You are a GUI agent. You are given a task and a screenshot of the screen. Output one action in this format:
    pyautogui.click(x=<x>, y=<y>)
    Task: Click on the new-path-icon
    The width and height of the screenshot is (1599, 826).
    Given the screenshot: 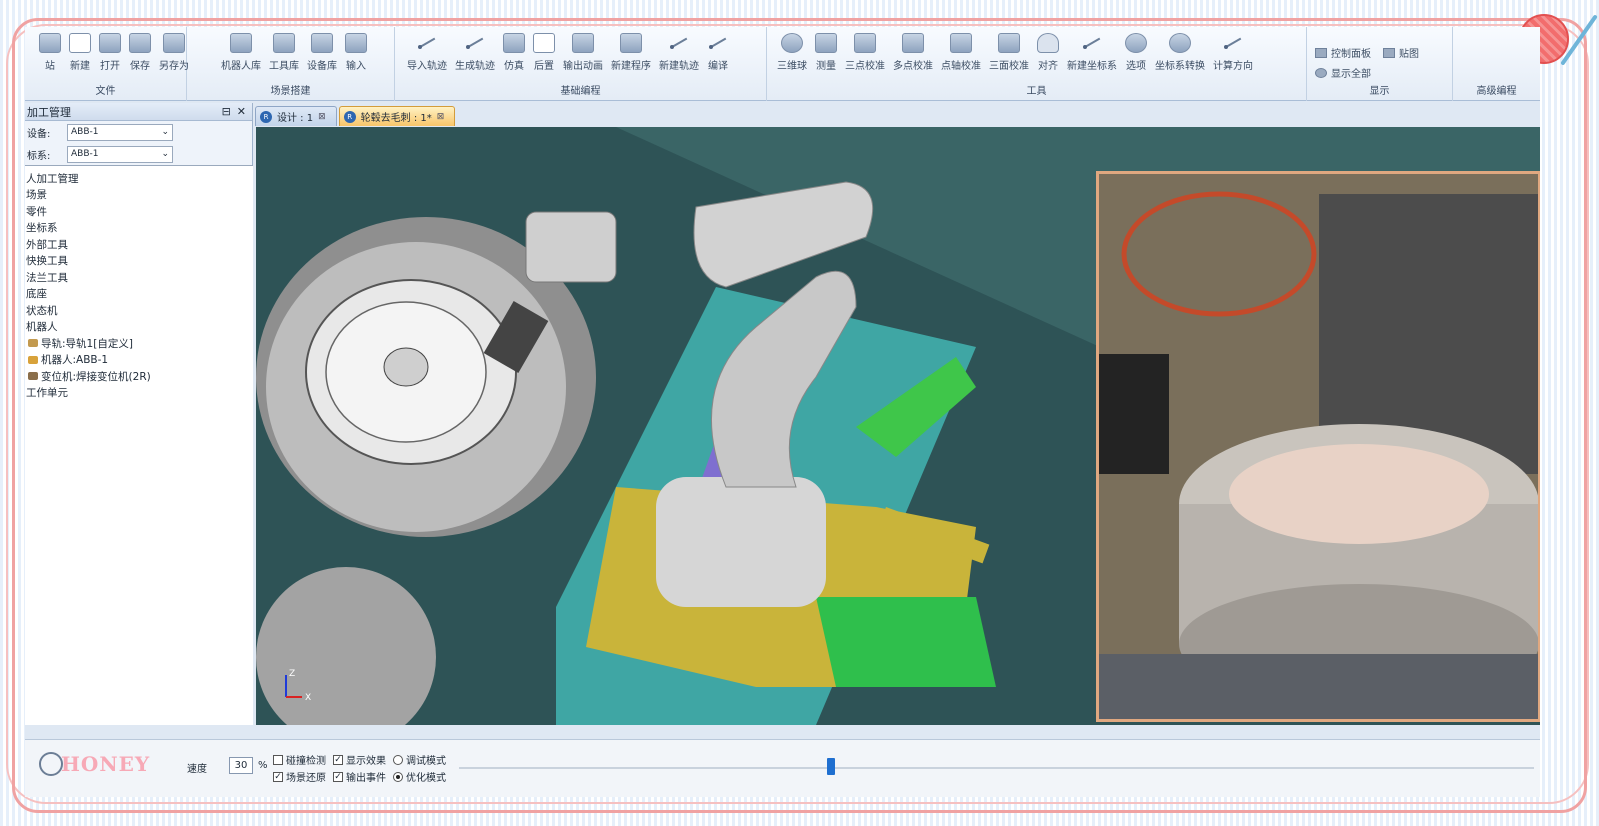 What is the action you would take?
    pyautogui.click(x=679, y=43)
    